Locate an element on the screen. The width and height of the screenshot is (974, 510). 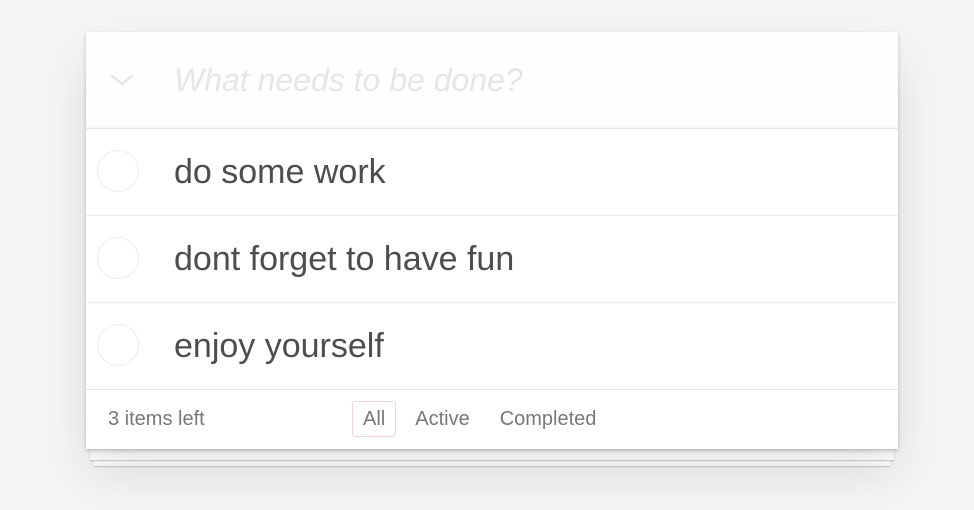
todo-label: dont forget to have fun is located at coordinates (344, 259).